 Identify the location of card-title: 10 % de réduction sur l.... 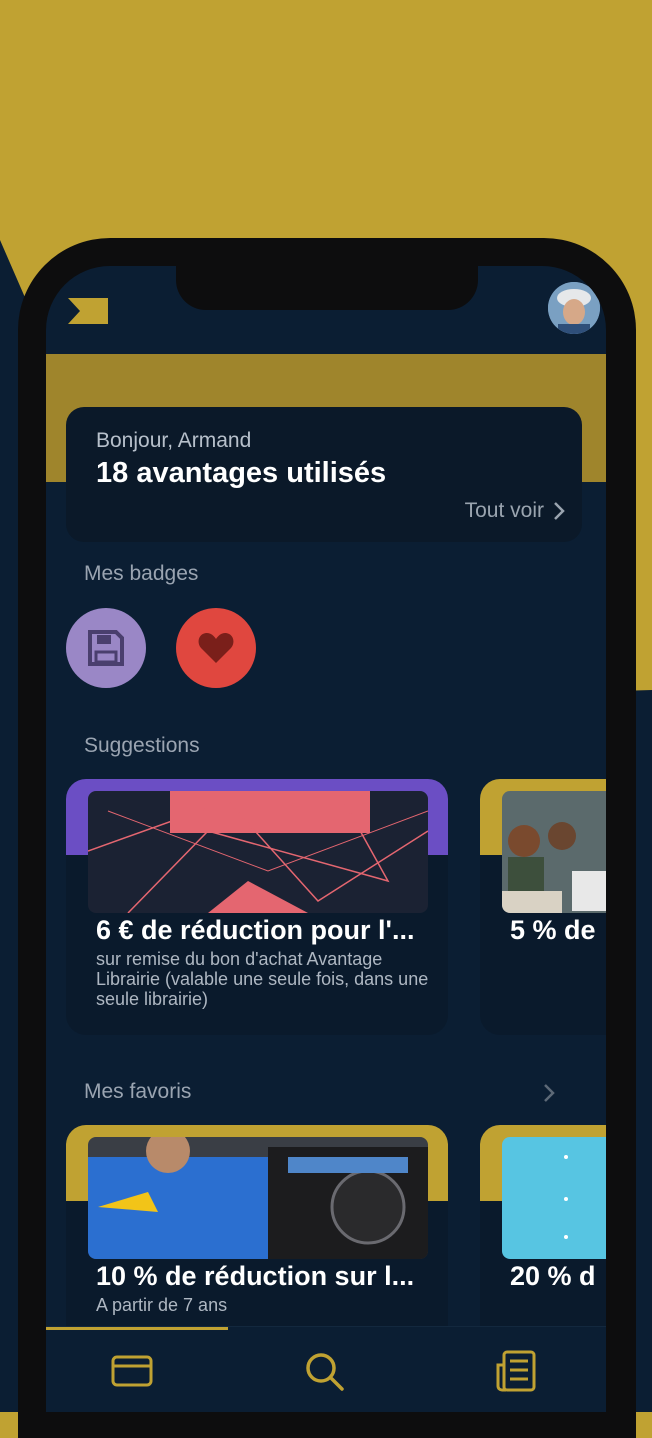
(255, 1276).